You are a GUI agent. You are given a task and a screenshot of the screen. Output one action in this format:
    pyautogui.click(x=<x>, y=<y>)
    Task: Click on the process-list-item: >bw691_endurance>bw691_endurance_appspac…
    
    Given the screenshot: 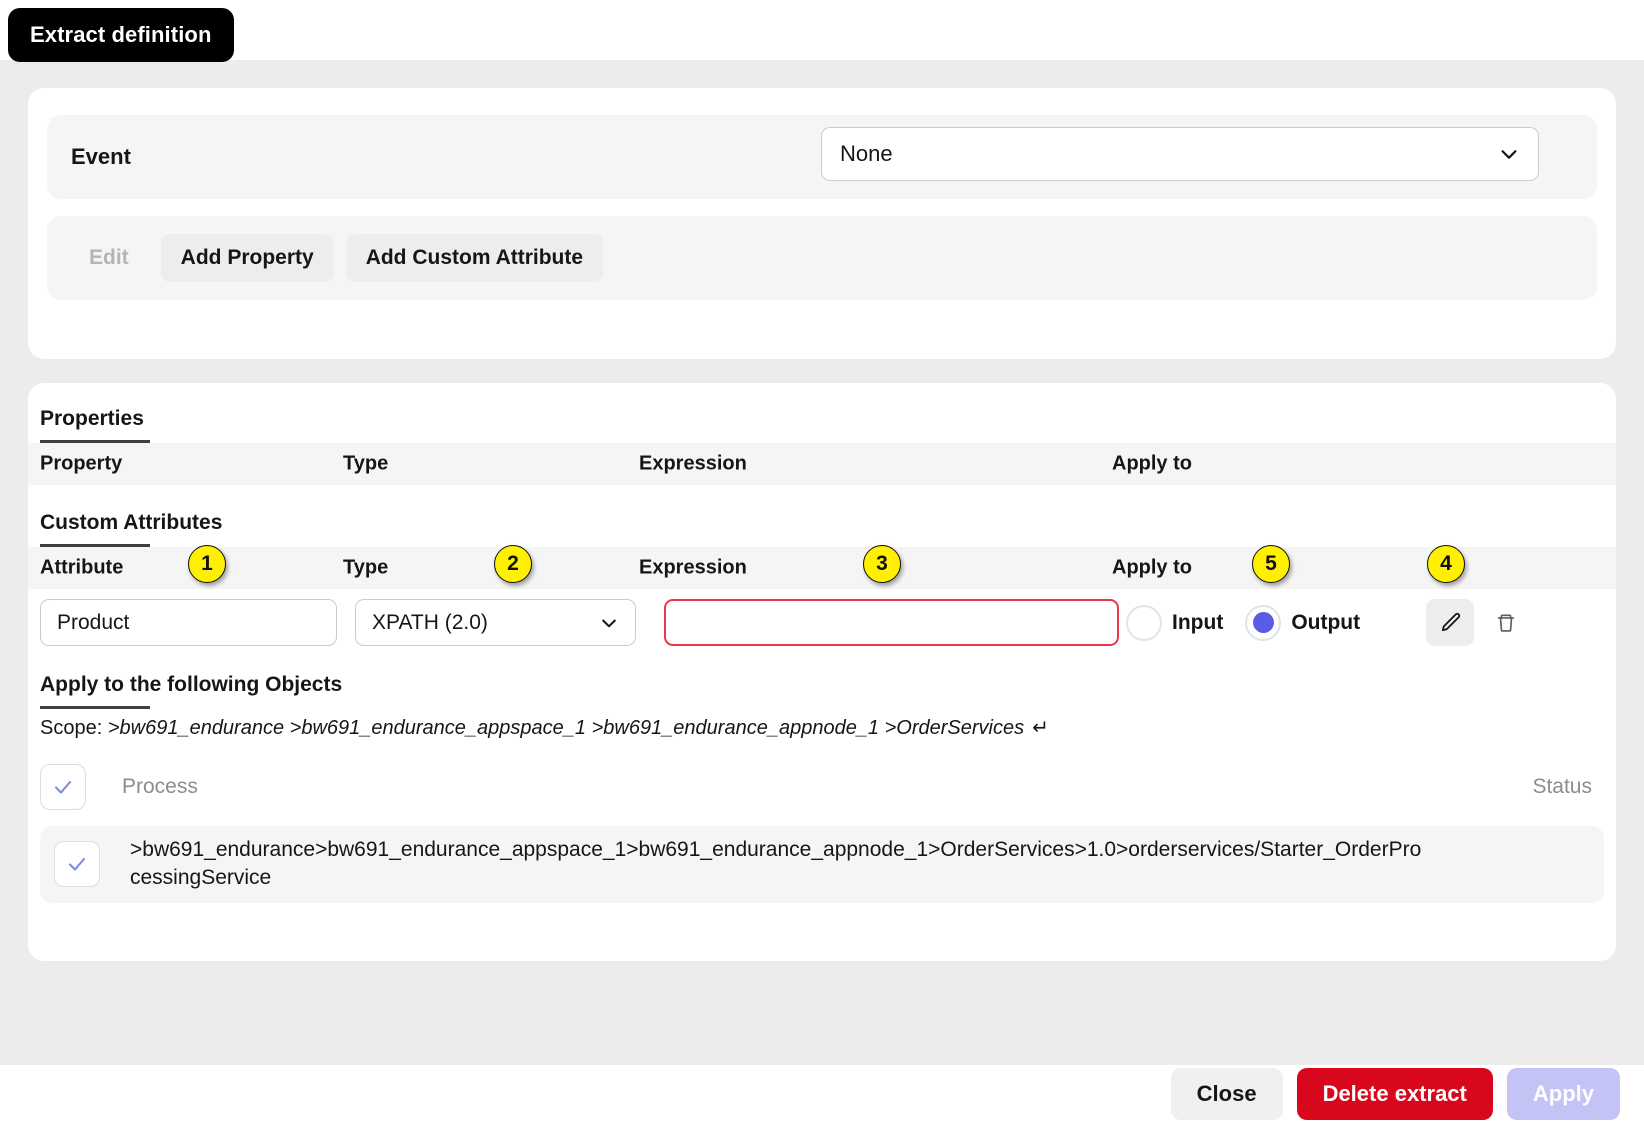 What is the action you would take?
    pyautogui.click(x=822, y=864)
    